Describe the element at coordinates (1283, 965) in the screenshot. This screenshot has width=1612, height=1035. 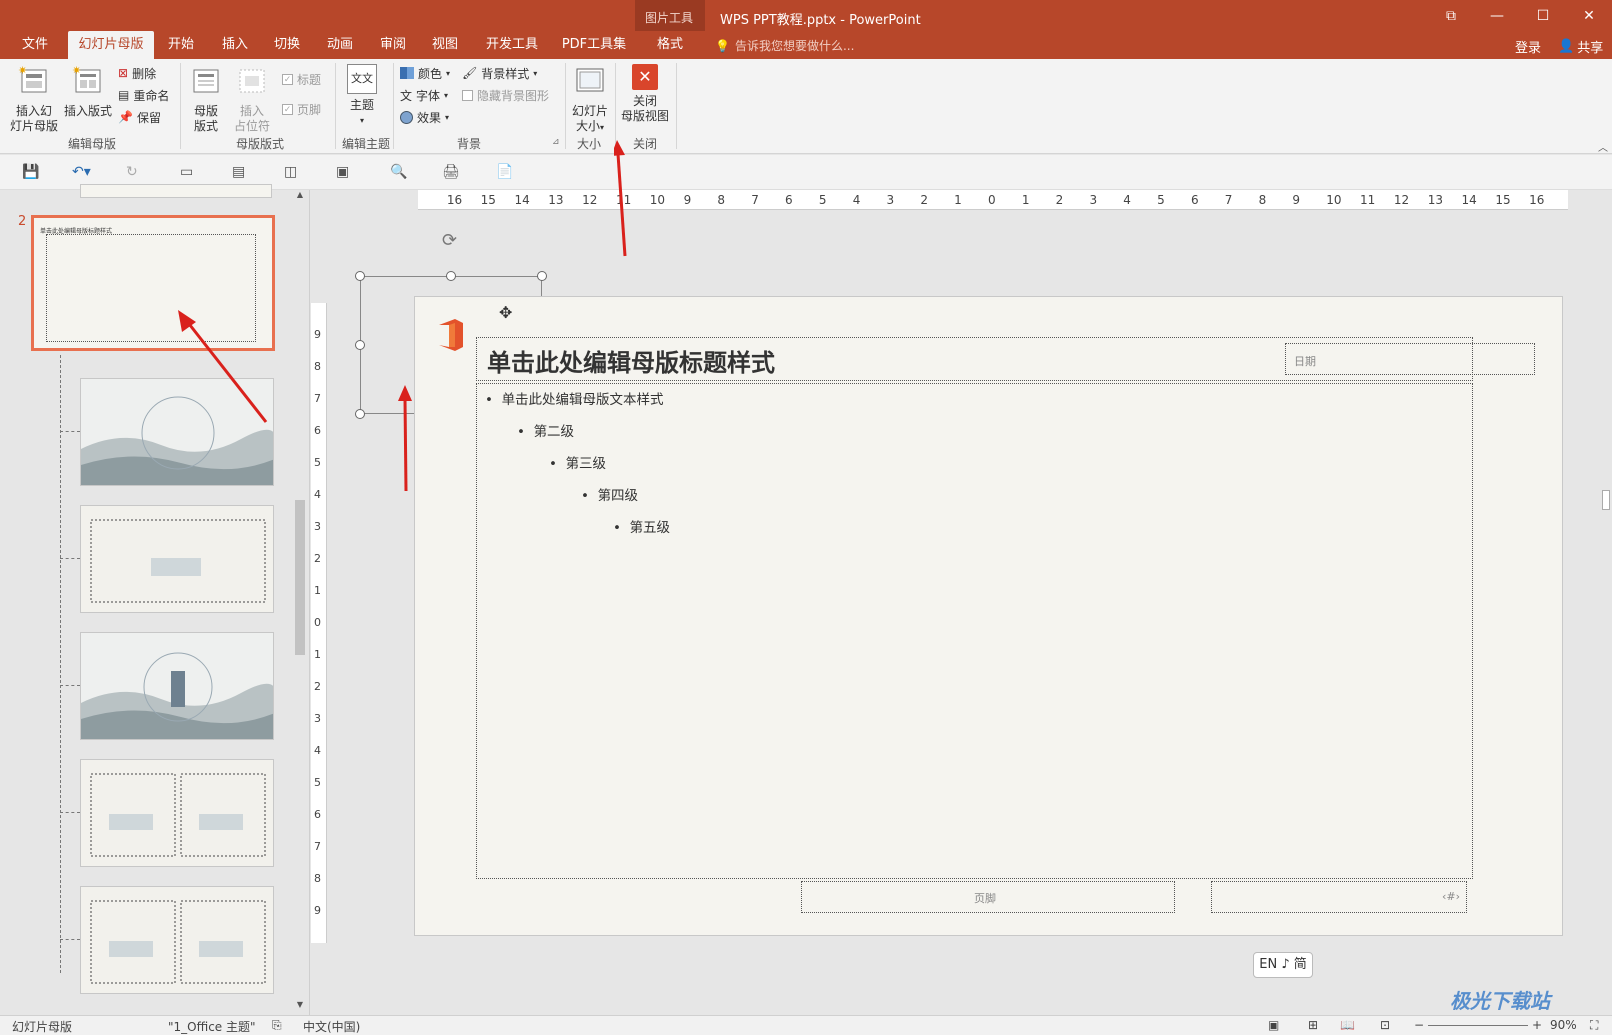
I see `ime-indicator: EN ♪ 简` at that location.